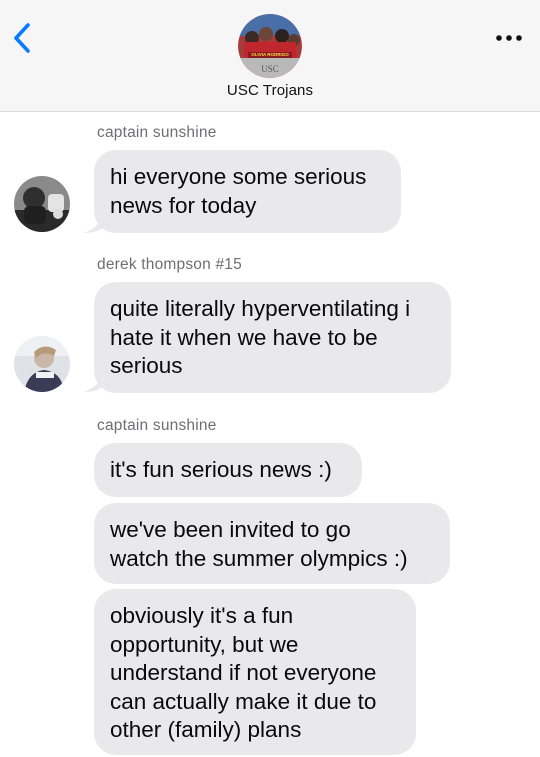  I want to click on more-options-button, so click(509, 38).